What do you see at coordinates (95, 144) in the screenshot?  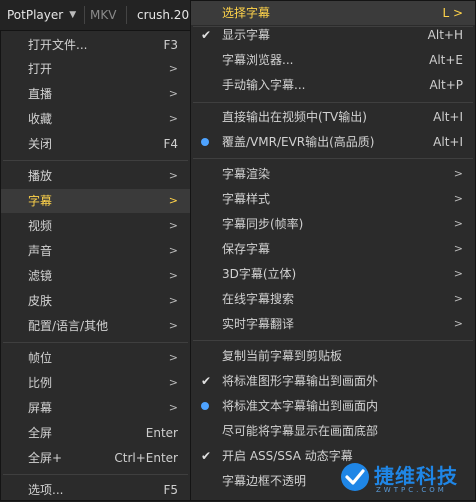 I see `menu-item-close: 关闭 F4` at bounding box center [95, 144].